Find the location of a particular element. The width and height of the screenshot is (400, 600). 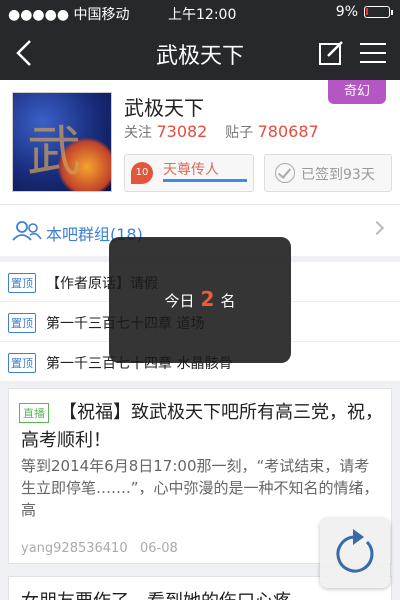

posts-count: 780687 is located at coordinates (288, 131).